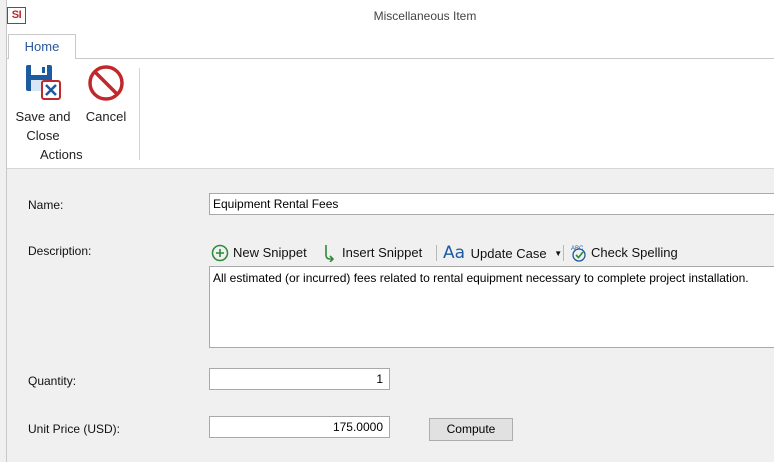 The height and width of the screenshot is (462, 774). I want to click on insert-snippet-button: Insert Snippet, so click(372, 253).